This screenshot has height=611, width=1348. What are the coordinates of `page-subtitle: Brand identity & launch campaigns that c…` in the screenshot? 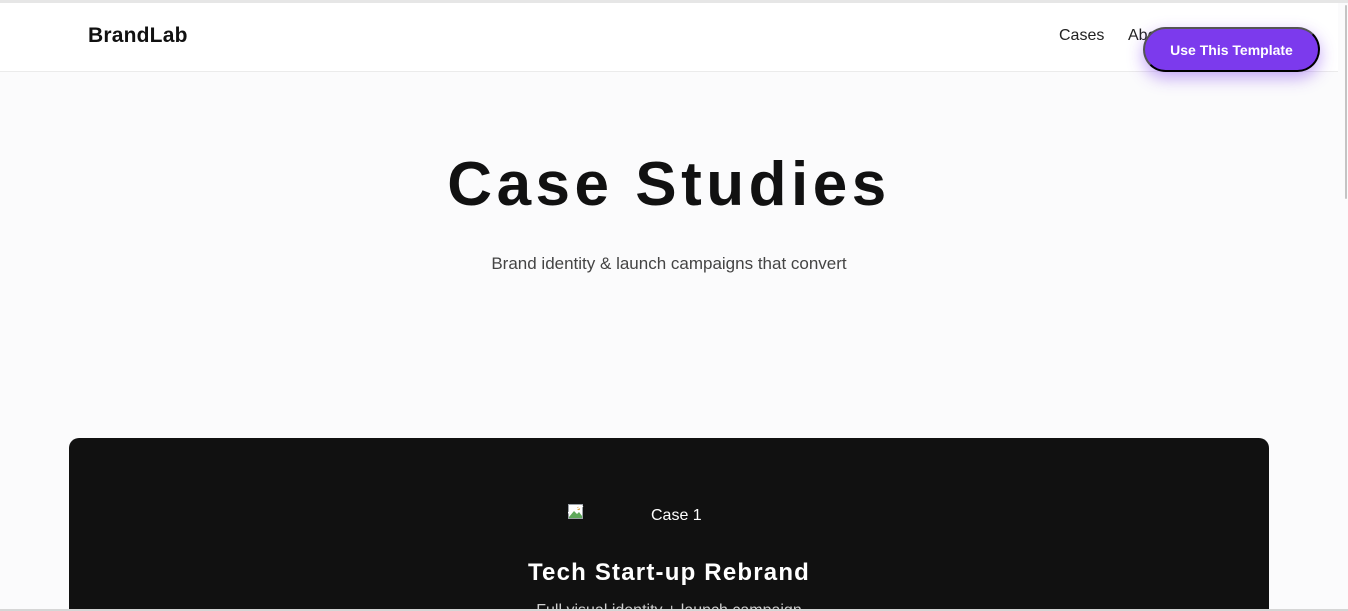 It's located at (669, 263).